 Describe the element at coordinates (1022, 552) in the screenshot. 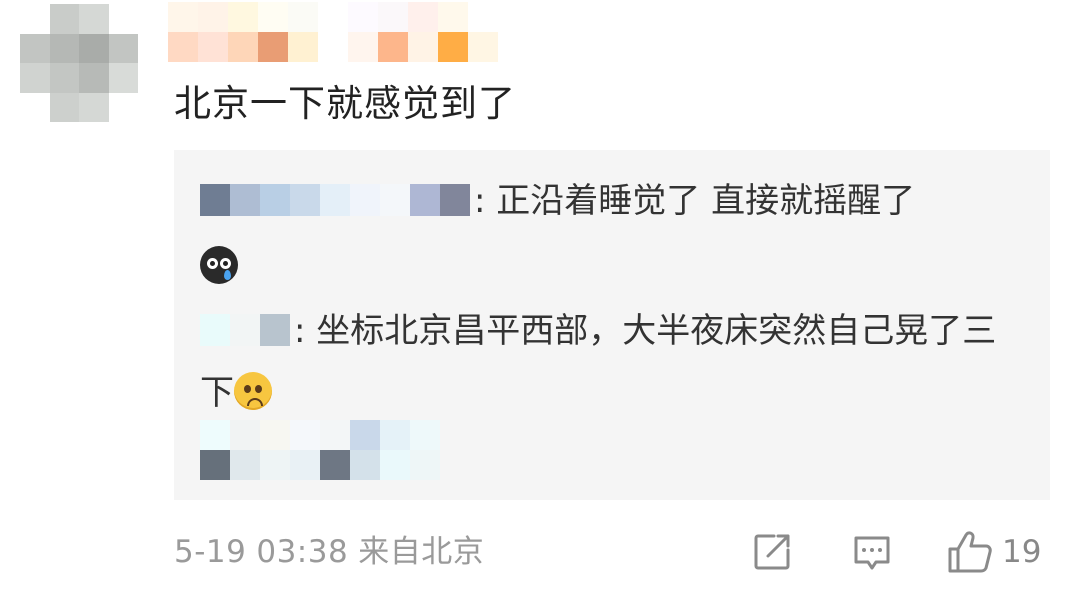

I see `like-count: 19` at that location.